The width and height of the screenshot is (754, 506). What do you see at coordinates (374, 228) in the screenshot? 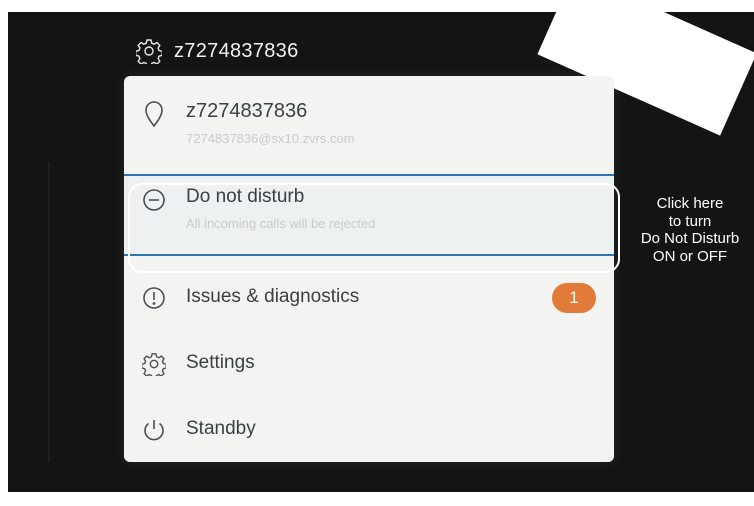
I see `dnd-callout-highlight` at bounding box center [374, 228].